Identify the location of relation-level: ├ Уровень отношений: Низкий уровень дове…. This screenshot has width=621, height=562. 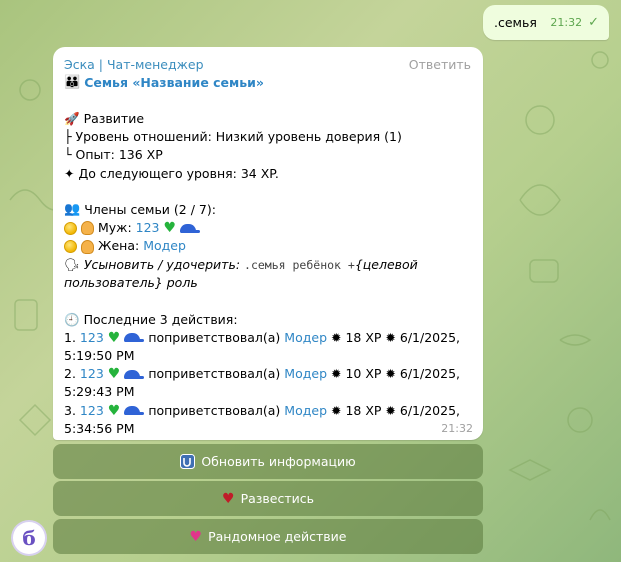
(233, 137).